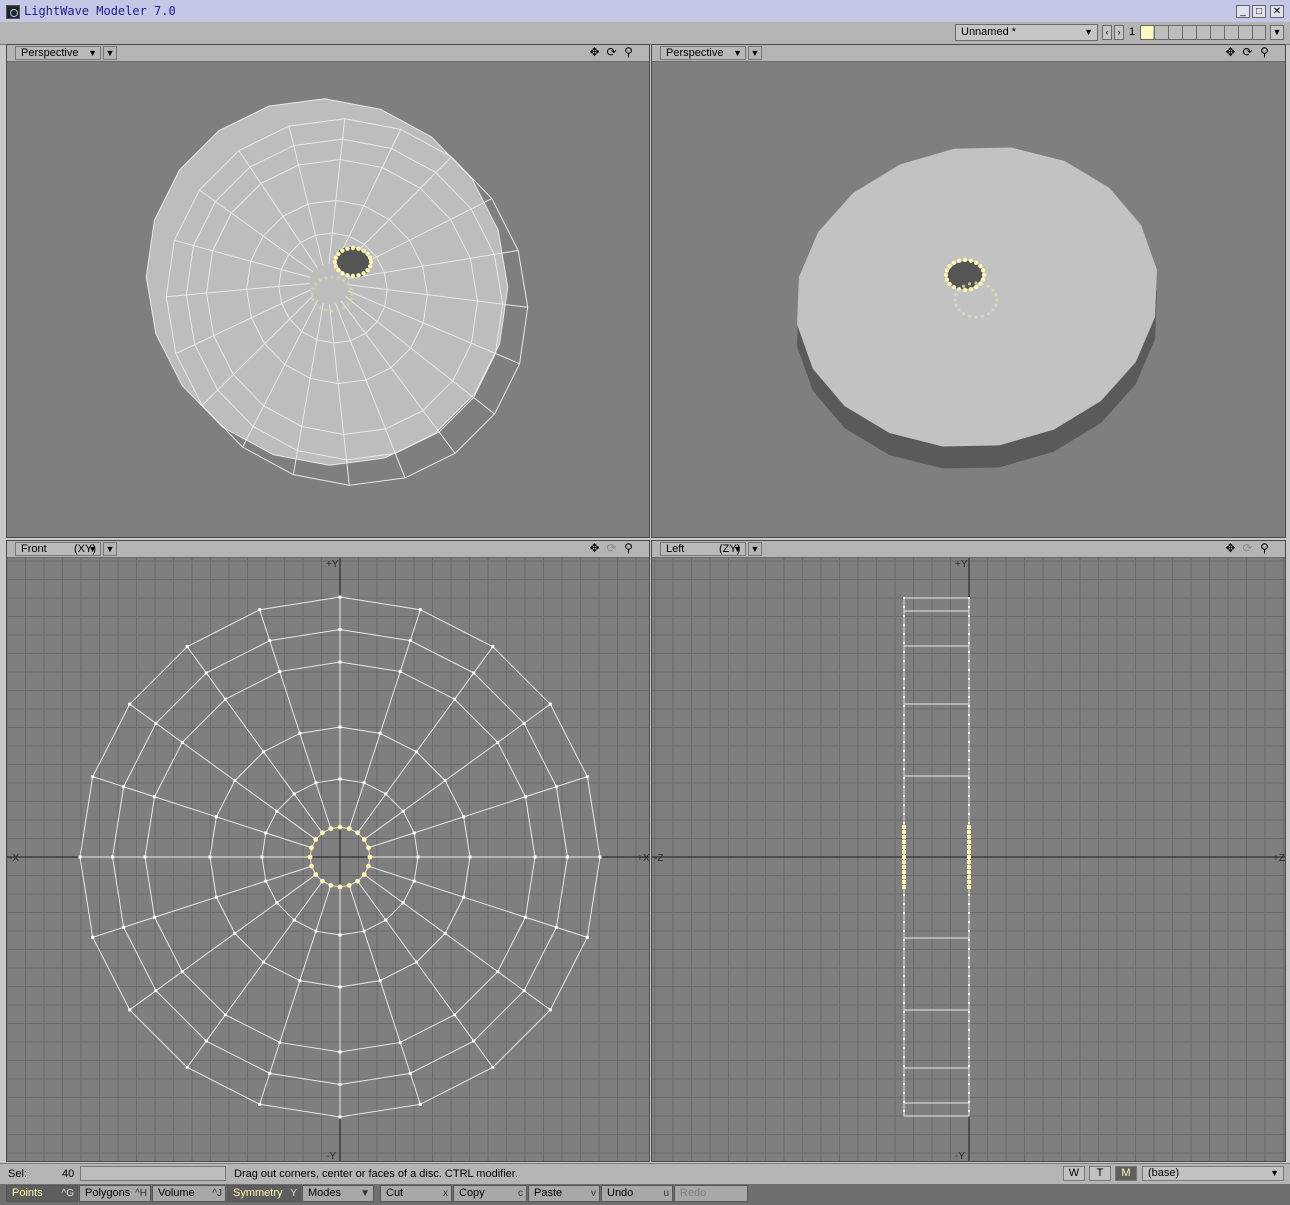 The height and width of the screenshot is (1205, 1290). I want to click on vertex-map-select: (base) ▼, so click(1213, 1173).